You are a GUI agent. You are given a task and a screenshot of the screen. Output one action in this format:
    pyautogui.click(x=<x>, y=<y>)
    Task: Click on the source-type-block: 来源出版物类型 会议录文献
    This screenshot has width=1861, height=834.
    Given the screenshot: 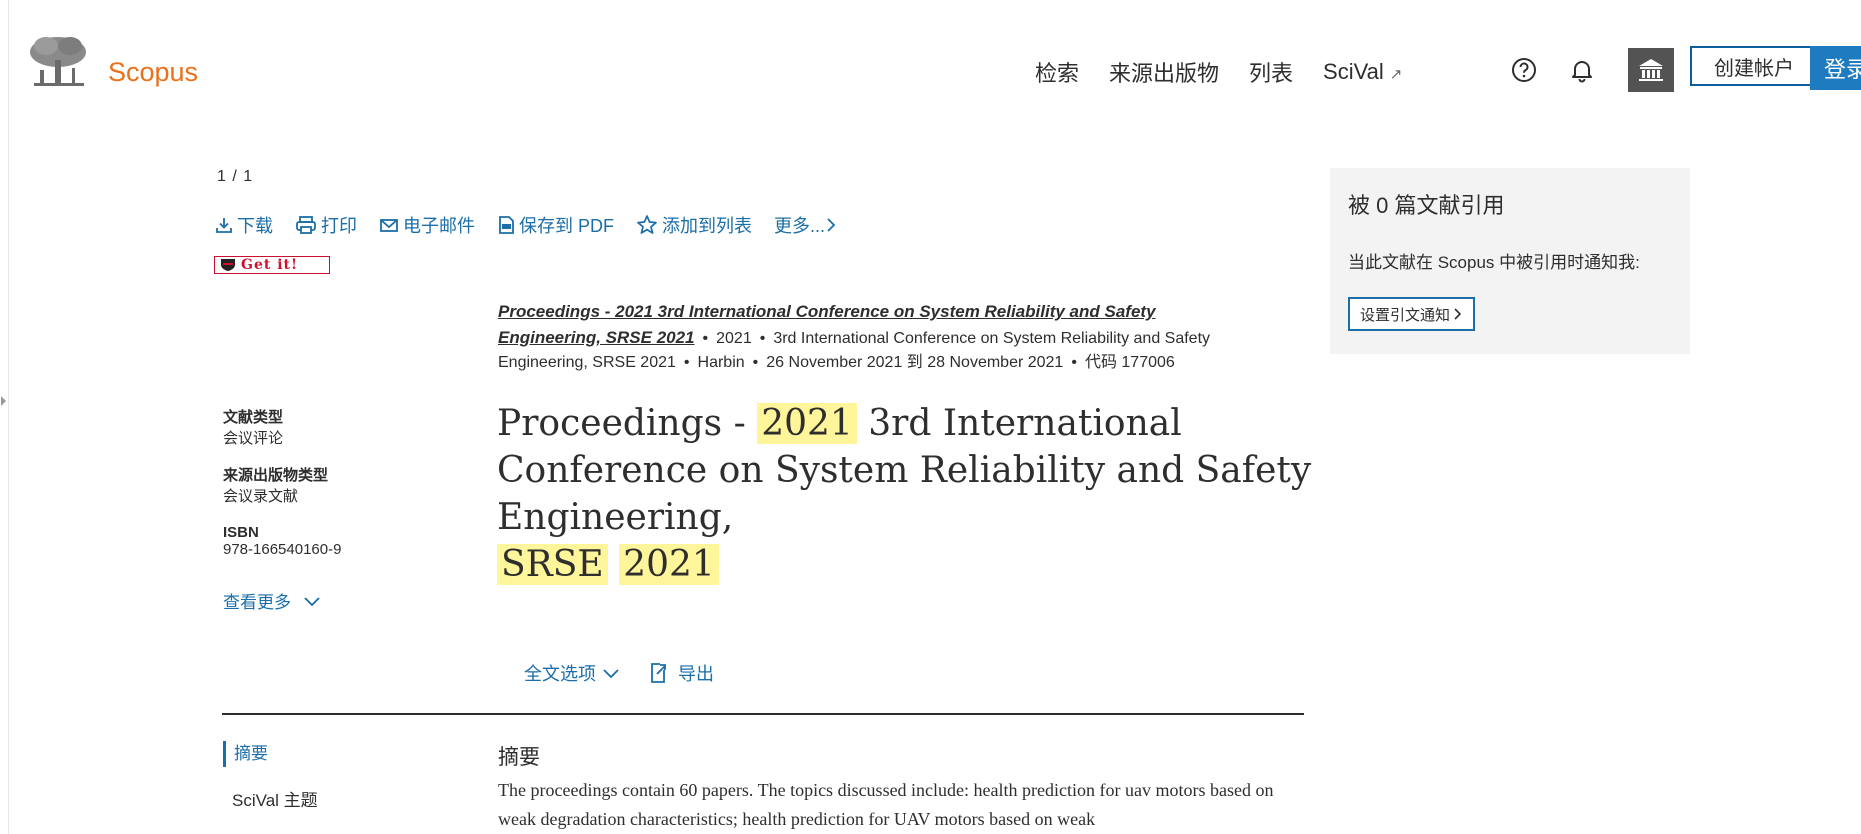 What is the action you would take?
    pyautogui.click(x=338, y=485)
    